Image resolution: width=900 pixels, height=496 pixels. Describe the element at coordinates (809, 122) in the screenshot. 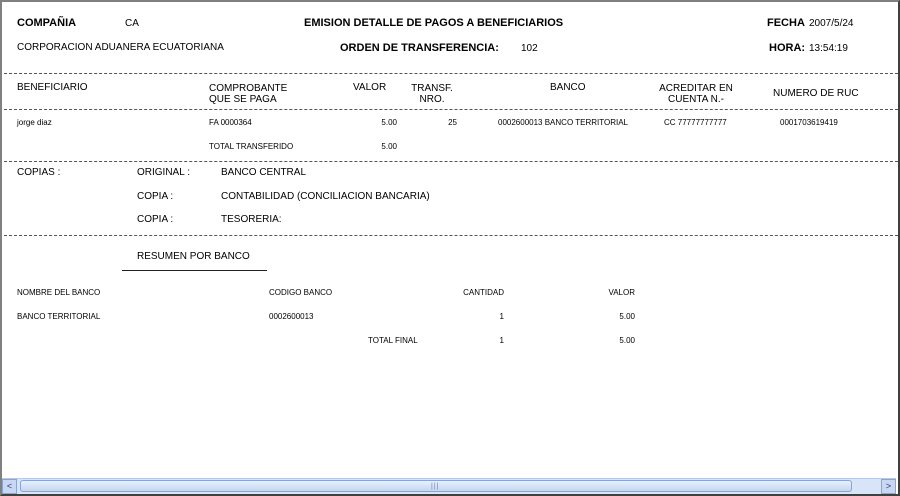

I see `row-ruc: 0001703619419` at that location.